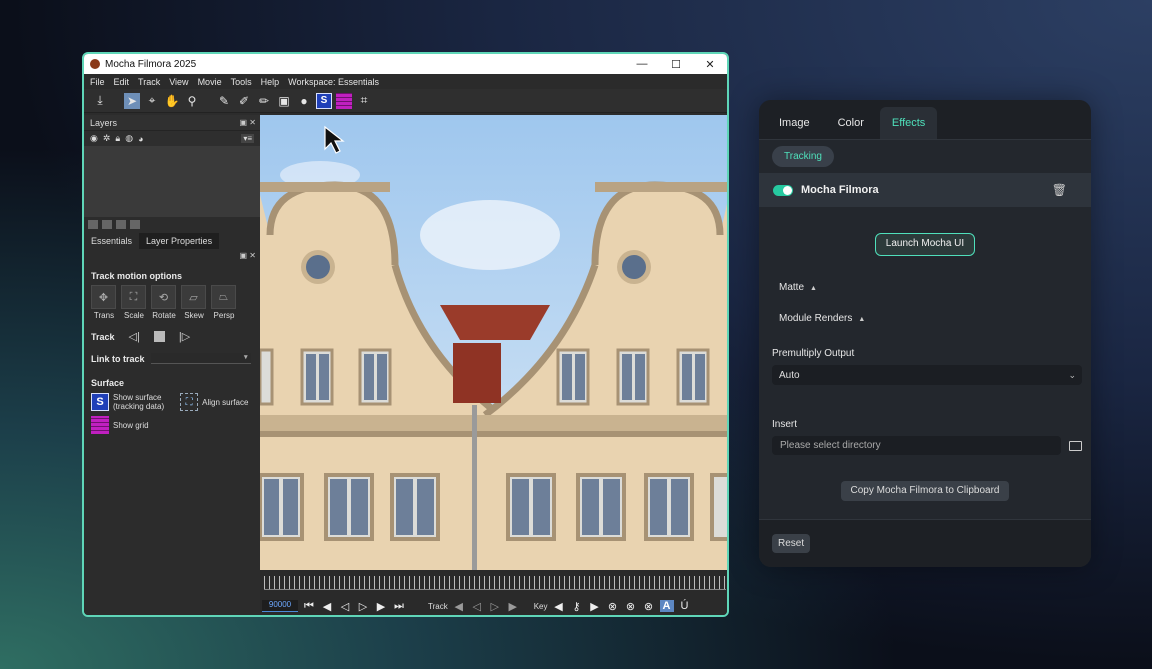 The height and width of the screenshot is (669, 1152). What do you see at coordinates (111, 241) in the screenshot?
I see `tab-essentials: Essentials` at bounding box center [111, 241].